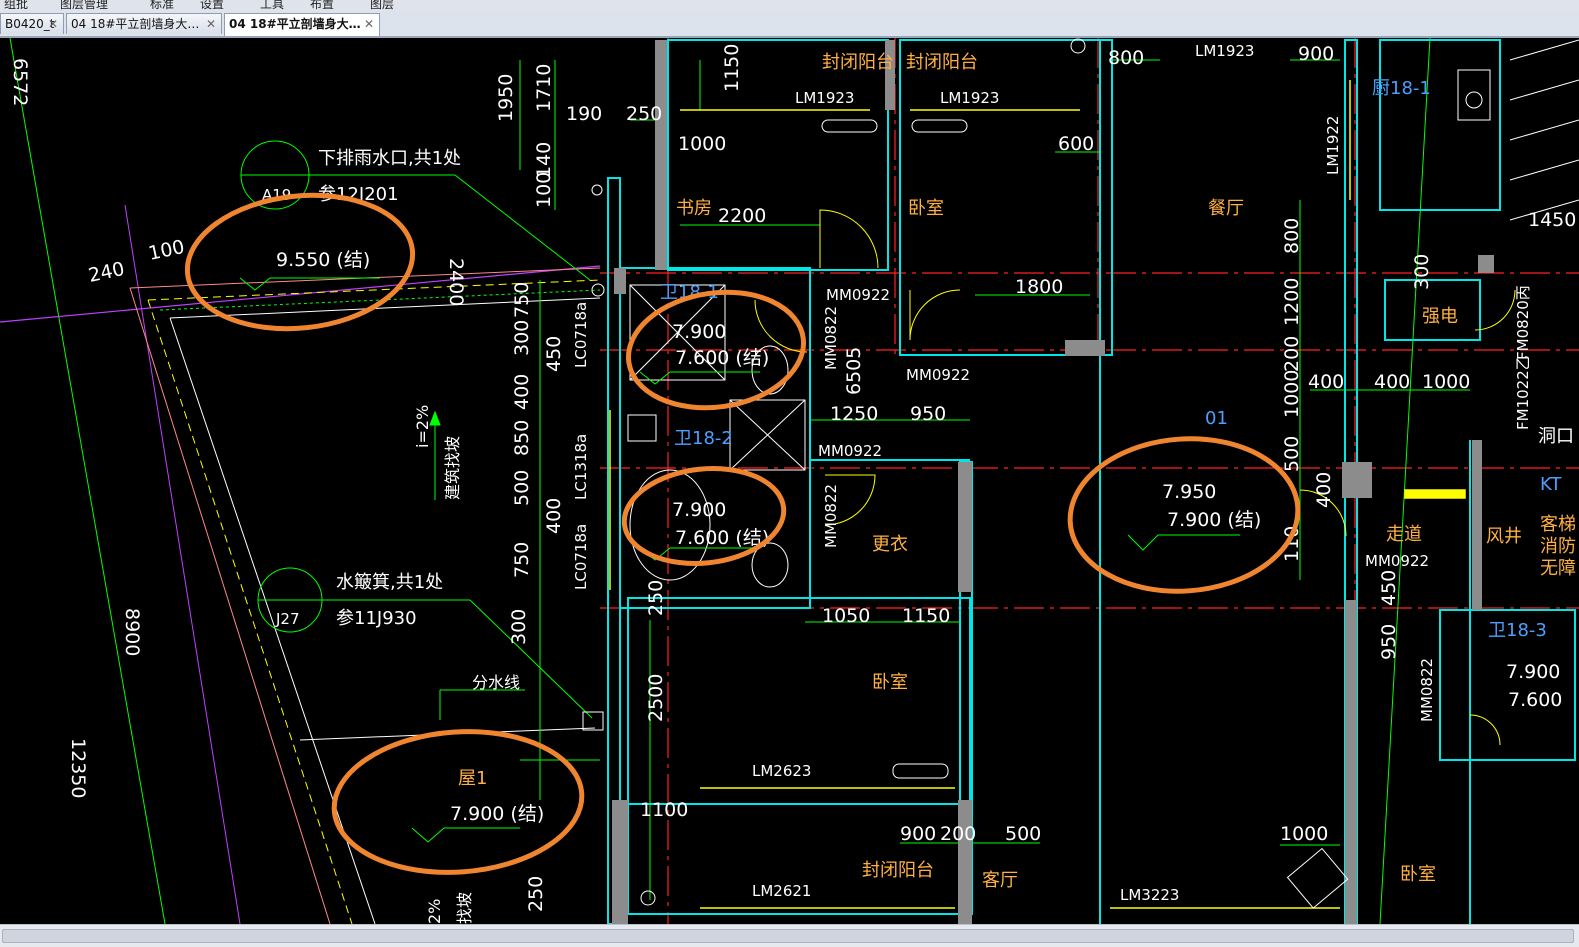  I want to click on tab-document-2: 04 18#平立剖墙身大… ✕, so click(144, 23).